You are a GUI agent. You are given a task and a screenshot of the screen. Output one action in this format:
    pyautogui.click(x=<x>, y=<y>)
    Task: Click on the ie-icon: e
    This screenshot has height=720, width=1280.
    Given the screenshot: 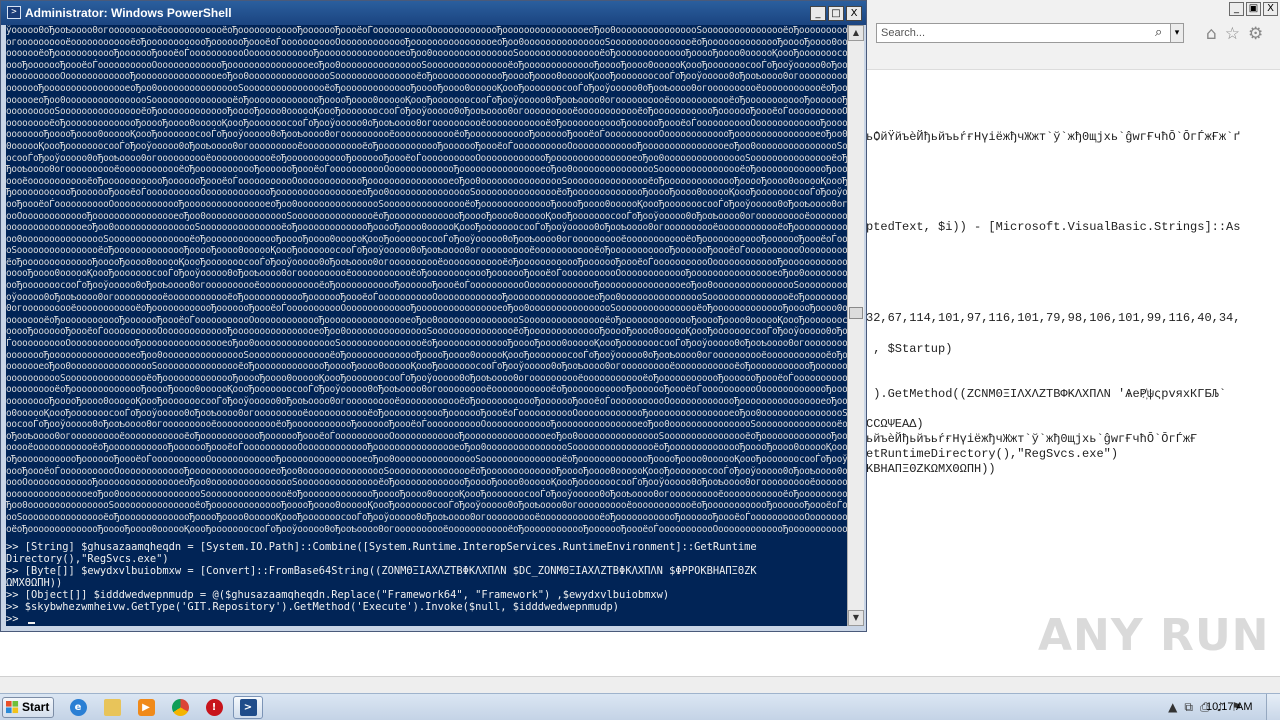 What is the action you would take?
    pyautogui.click(x=78, y=707)
    